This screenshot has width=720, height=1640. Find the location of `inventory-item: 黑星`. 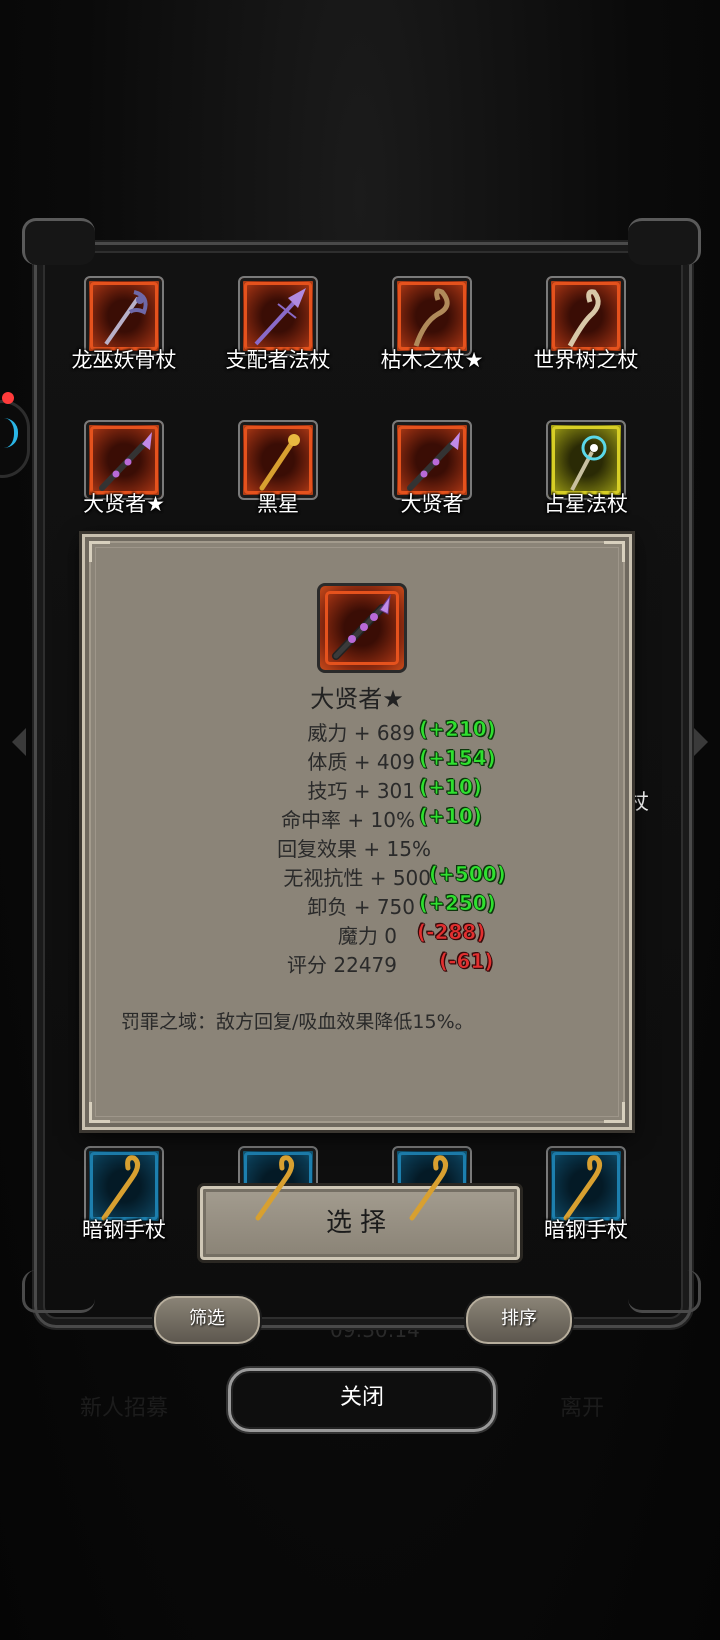

inventory-item: 黑星 is located at coordinates (278, 480).